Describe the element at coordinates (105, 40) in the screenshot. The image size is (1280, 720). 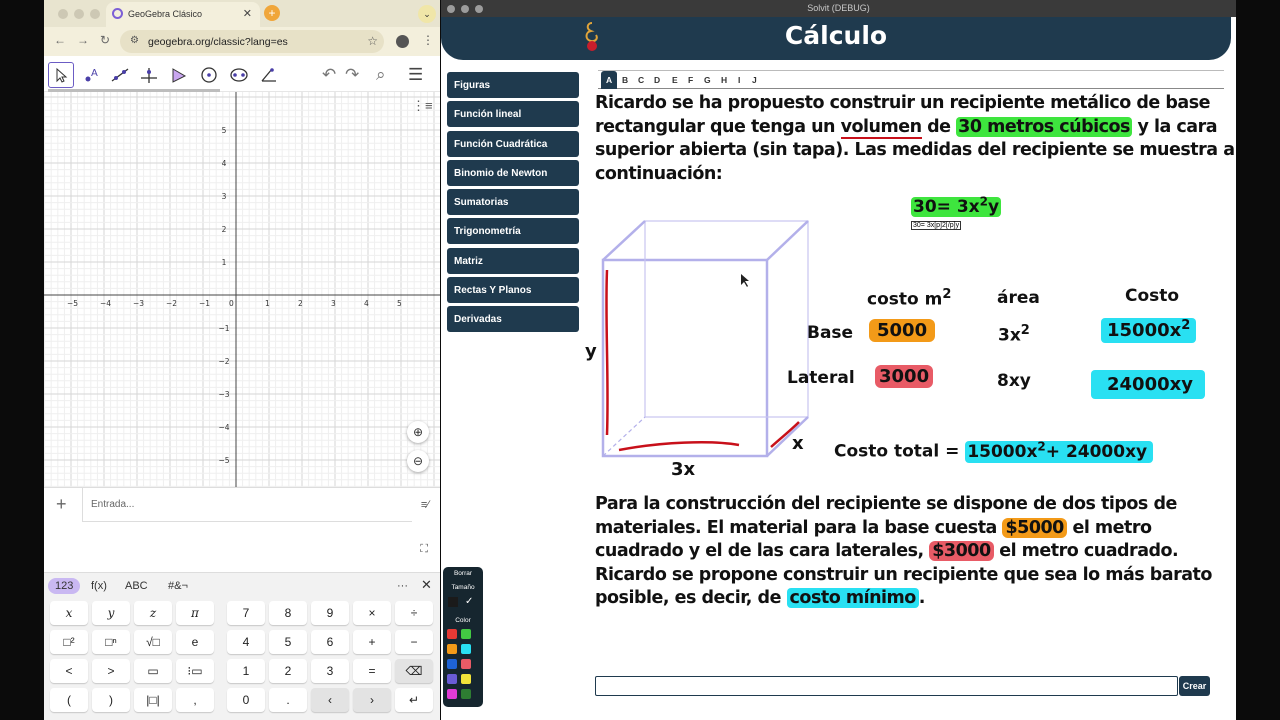
I see `reload-icon: ↻` at that location.